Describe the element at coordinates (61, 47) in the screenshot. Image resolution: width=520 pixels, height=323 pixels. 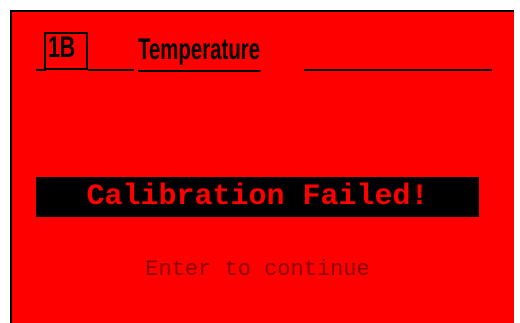
I see `channel-label: 1B` at that location.